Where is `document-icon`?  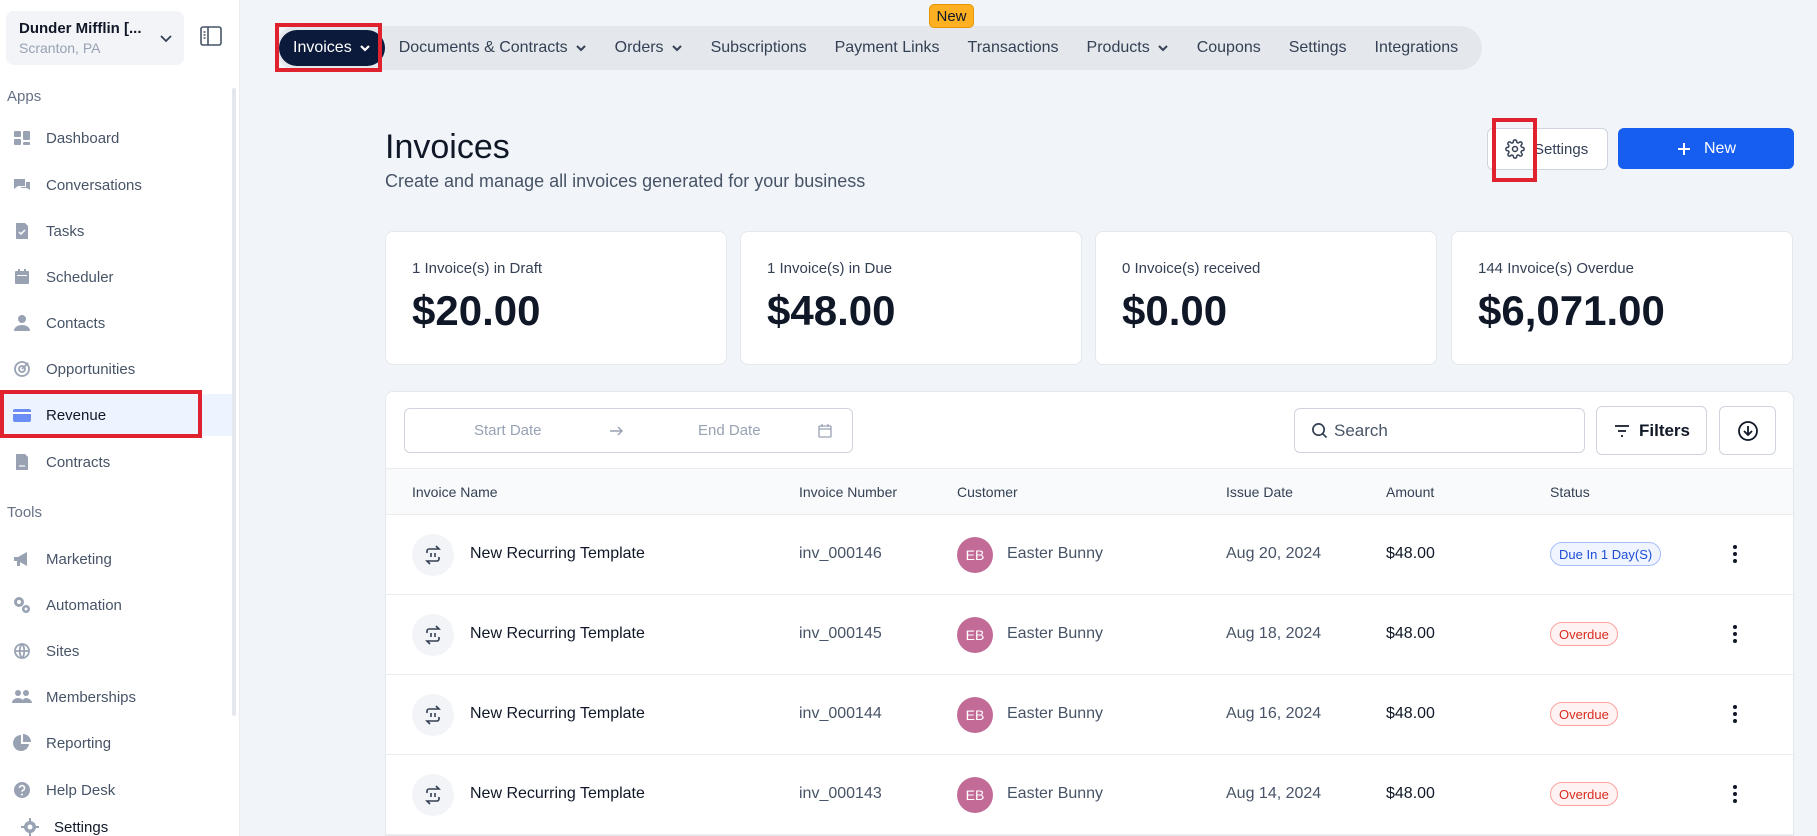 document-icon is located at coordinates (22, 462).